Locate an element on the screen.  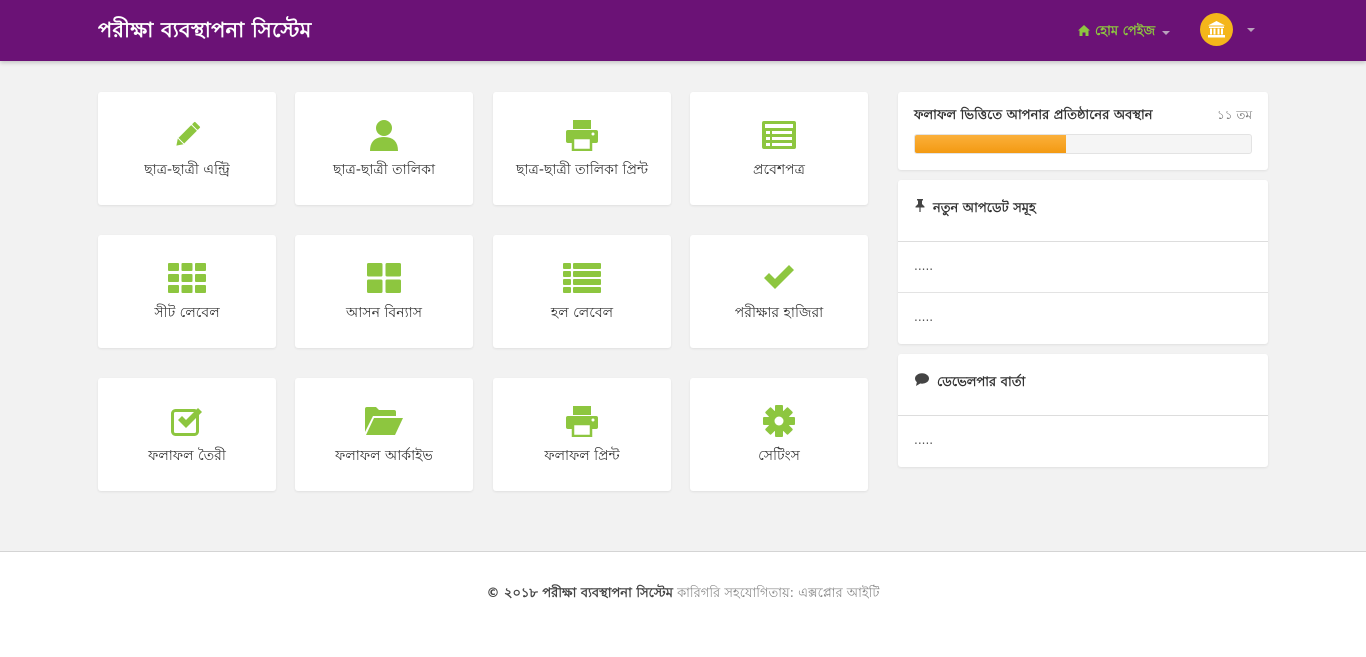
tile-result-print: ফলাফল প্রিন্ট is located at coordinates (582, 434).